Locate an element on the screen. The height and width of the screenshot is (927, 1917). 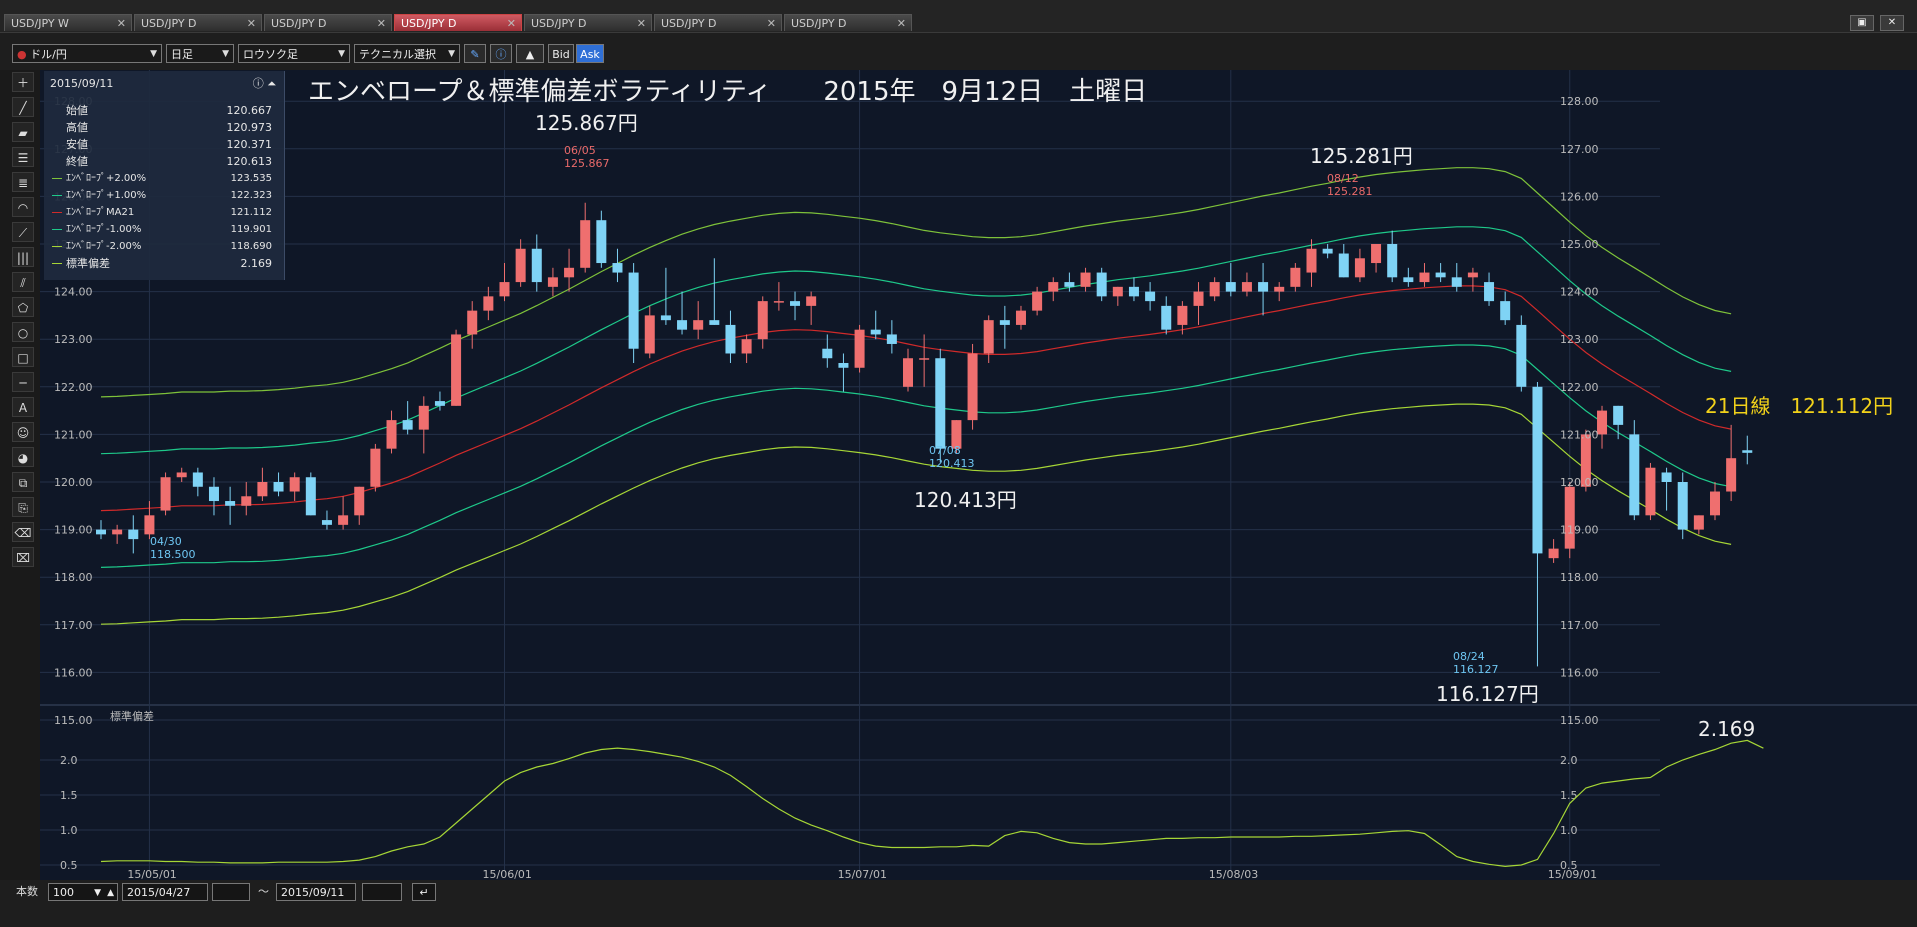
rectangle-icon: □ is located at coordinates (23, 357).